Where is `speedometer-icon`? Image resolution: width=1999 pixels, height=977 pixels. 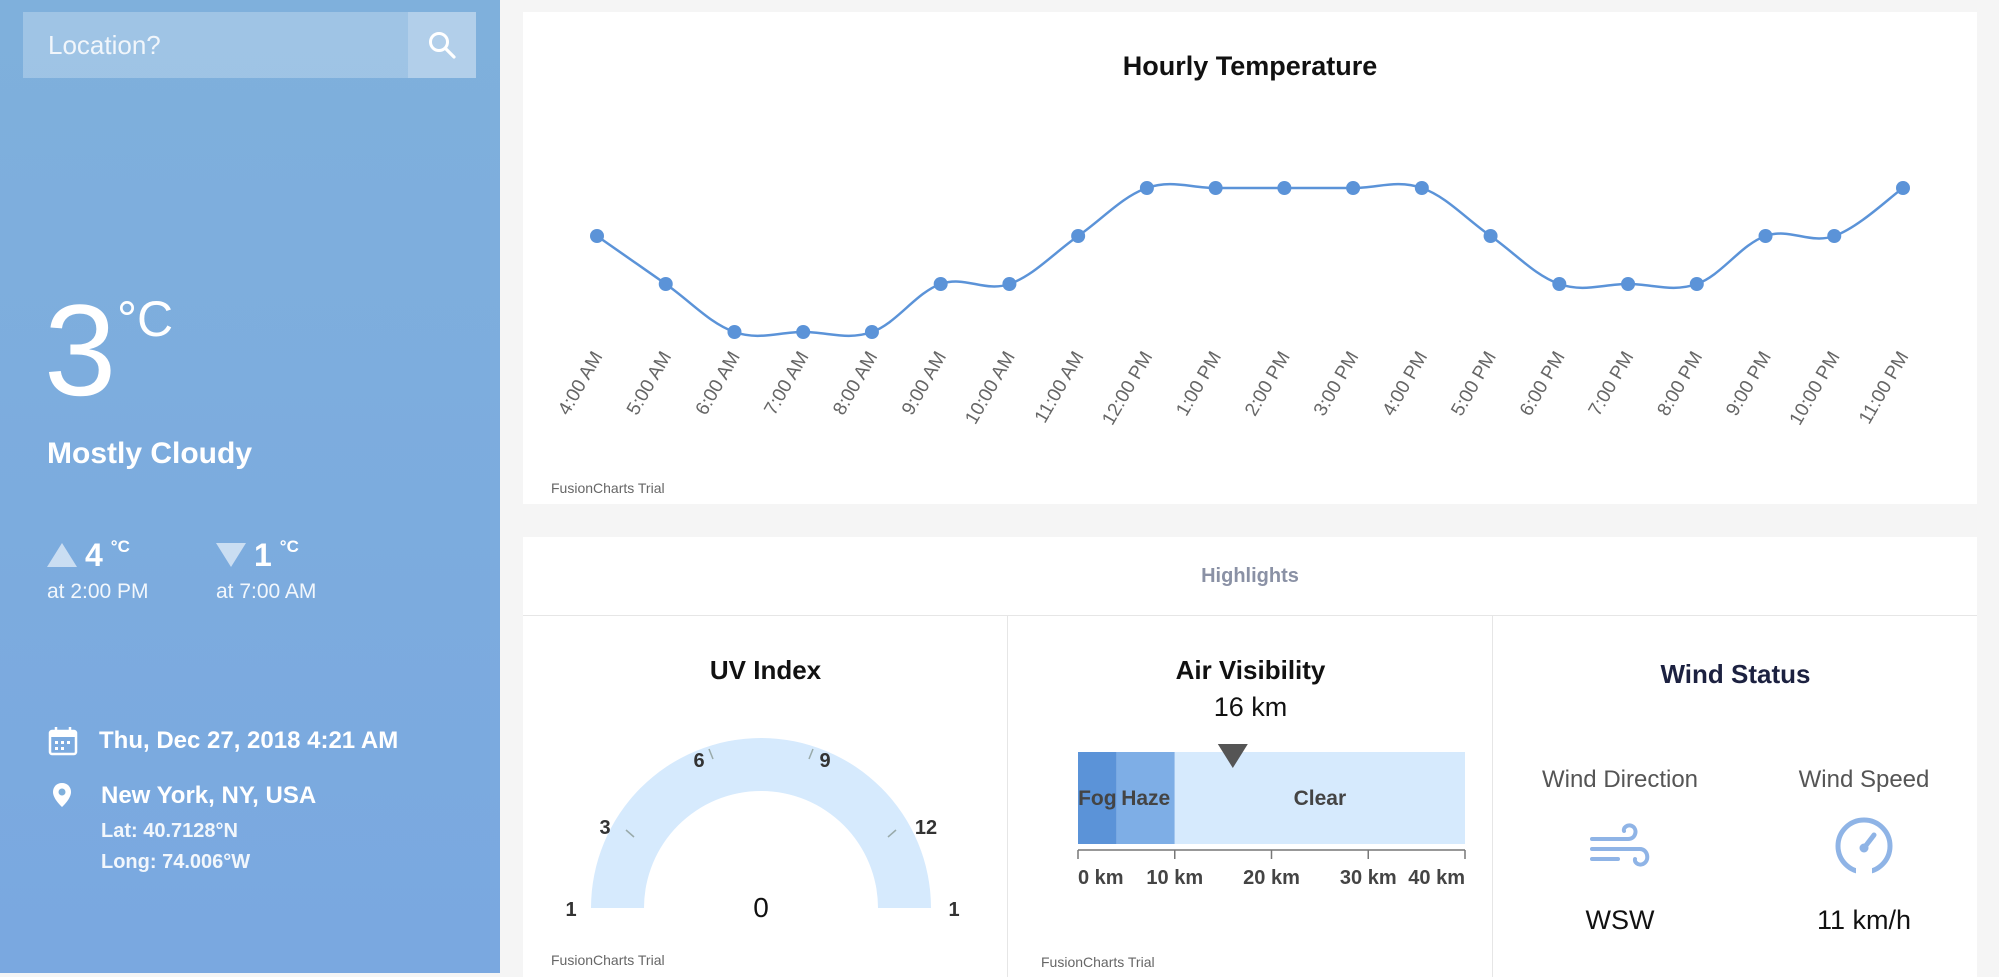 speedometer-icon is located at coordinates (1864, 847).